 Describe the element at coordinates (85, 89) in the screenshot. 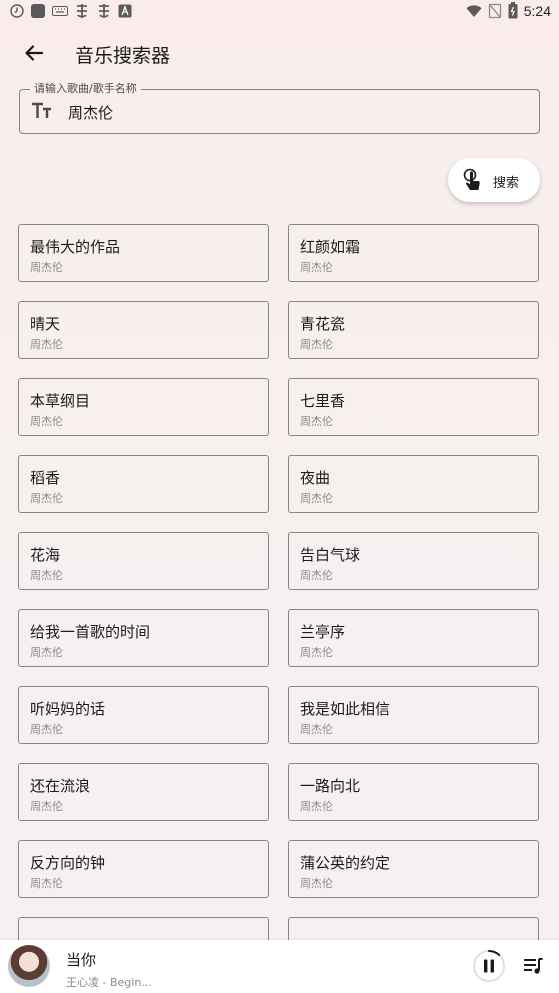

I see `search-field-label: 请输入歌曲/歌手名称` at that location.